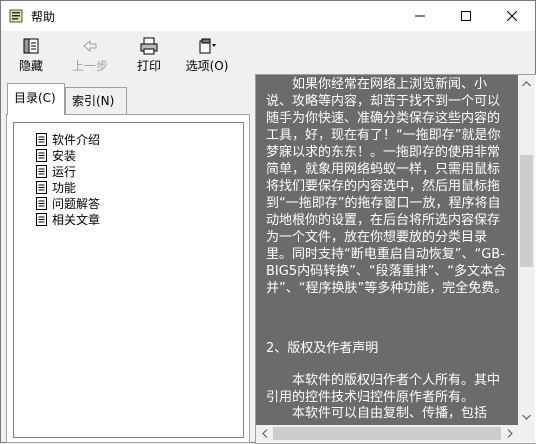 This screenshot has height=444, width=536. I want to click on printer-icon, so click(149, 46).